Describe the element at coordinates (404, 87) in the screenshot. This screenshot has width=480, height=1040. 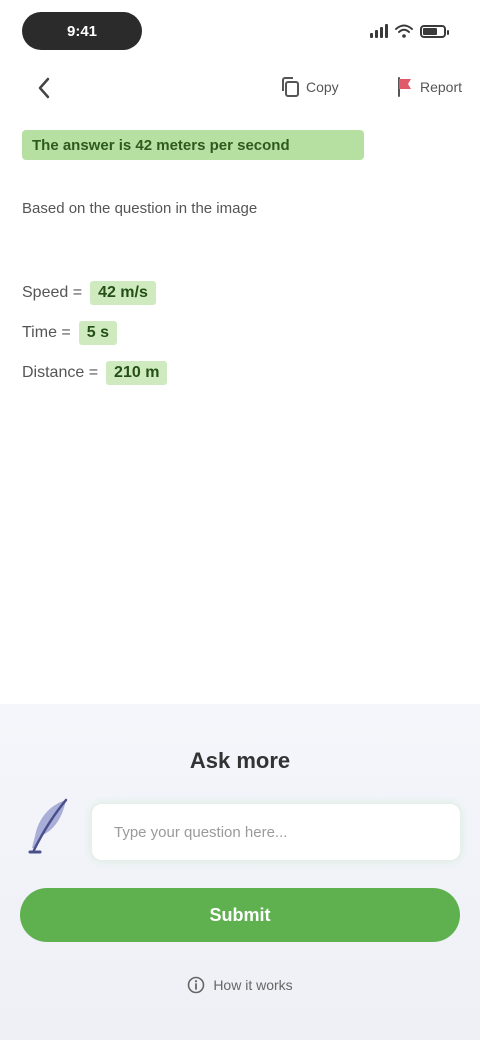
I see `flag-icon` at that location.